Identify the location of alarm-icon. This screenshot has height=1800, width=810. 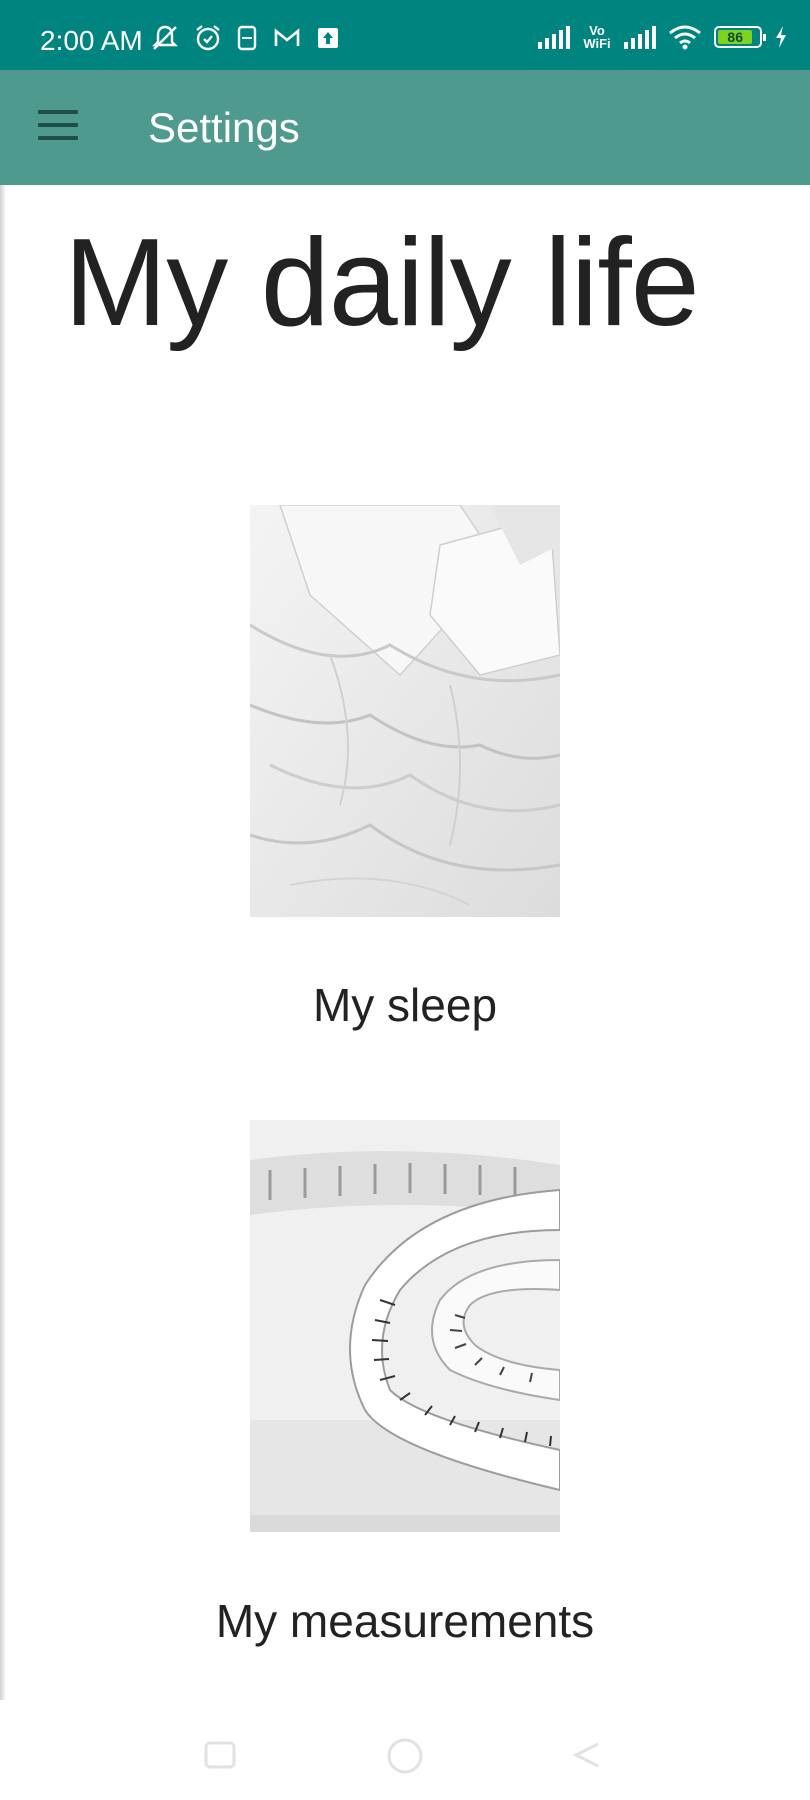
(208, 38).